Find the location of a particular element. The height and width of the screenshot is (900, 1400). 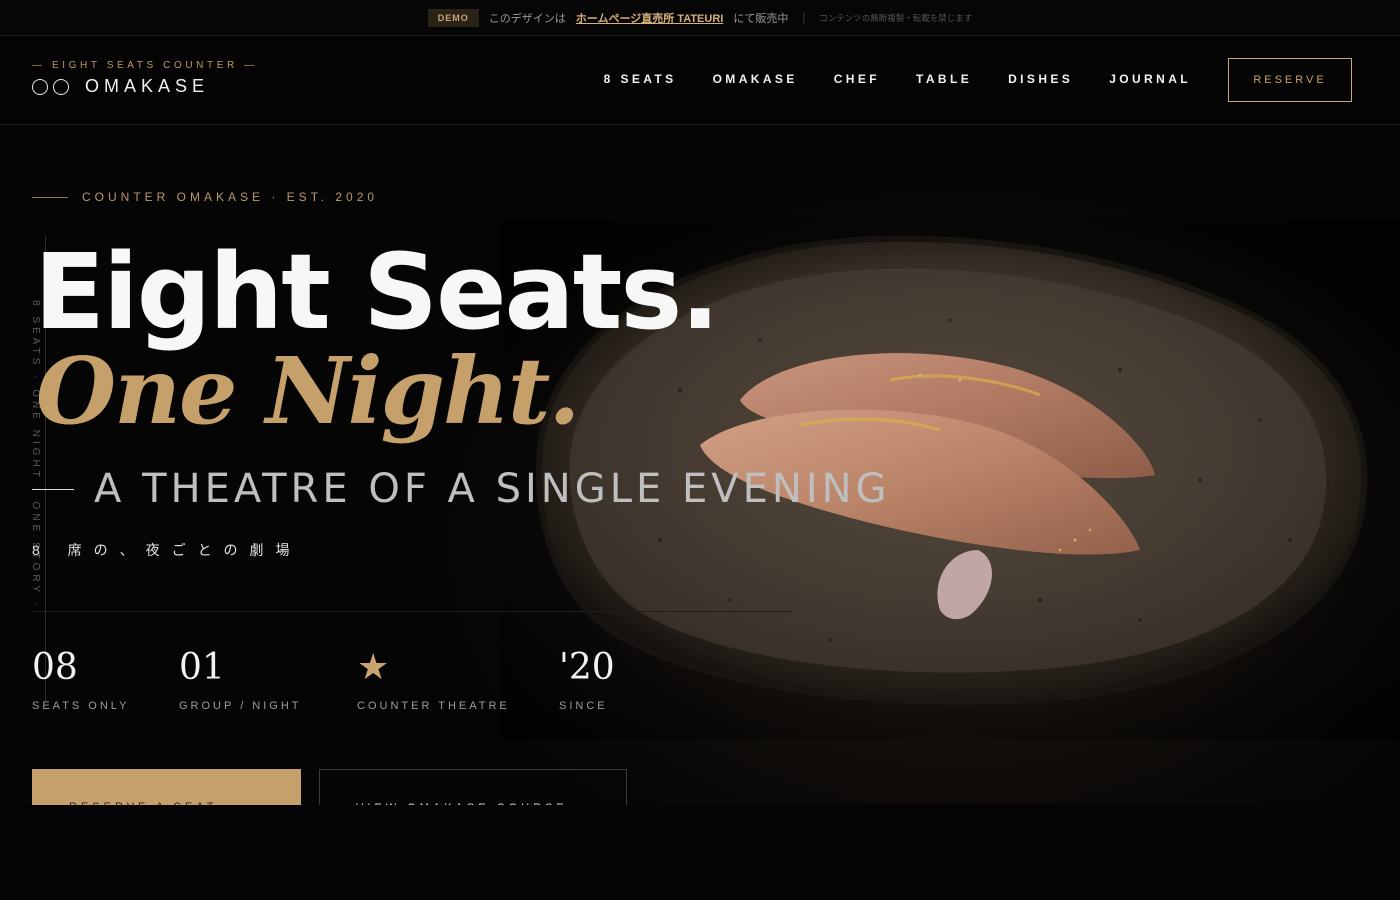

nav-item-chef: CHEF is located at coordinates (857, 79).